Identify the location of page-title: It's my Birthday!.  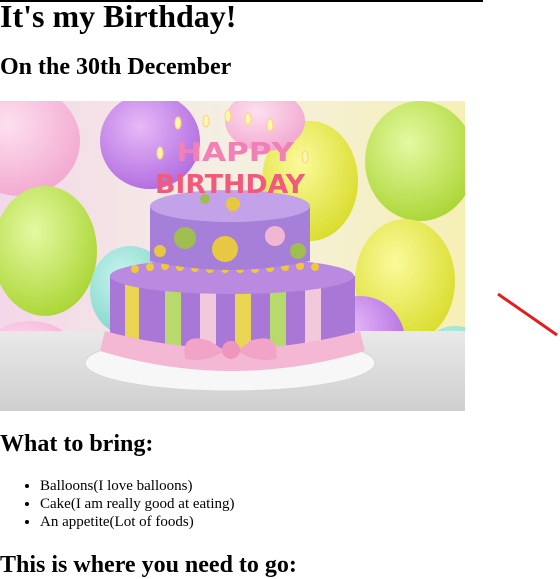
(118, 17).